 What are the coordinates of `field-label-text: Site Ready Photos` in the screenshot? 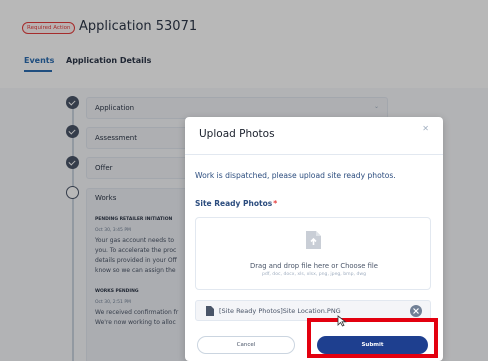 It's located at (234, 203).